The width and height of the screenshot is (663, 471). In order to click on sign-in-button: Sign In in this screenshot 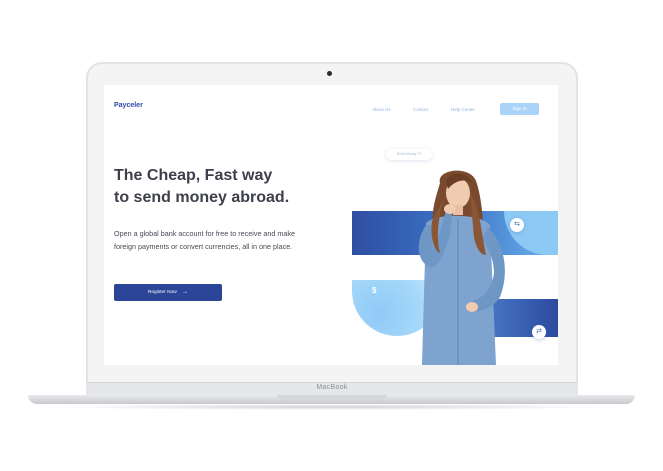, I will do `click(519, 109)`.